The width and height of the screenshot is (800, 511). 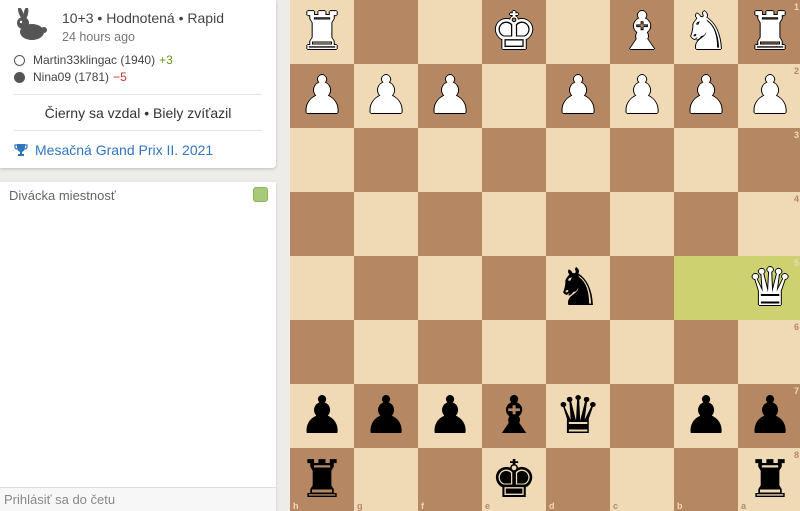 I want to click on file-coordinate: c, so click(x=616, y=506).